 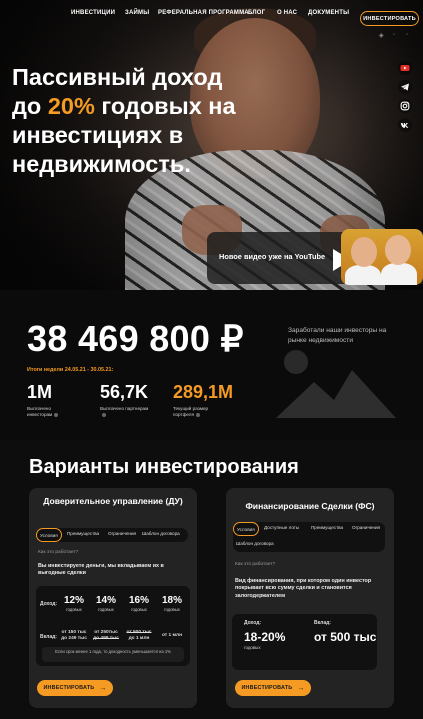 What do you see at coordinates (191, 411) in the screenshot?
I see `stat-label: Текущий размер портфеля` at bounding box center [191, 411].